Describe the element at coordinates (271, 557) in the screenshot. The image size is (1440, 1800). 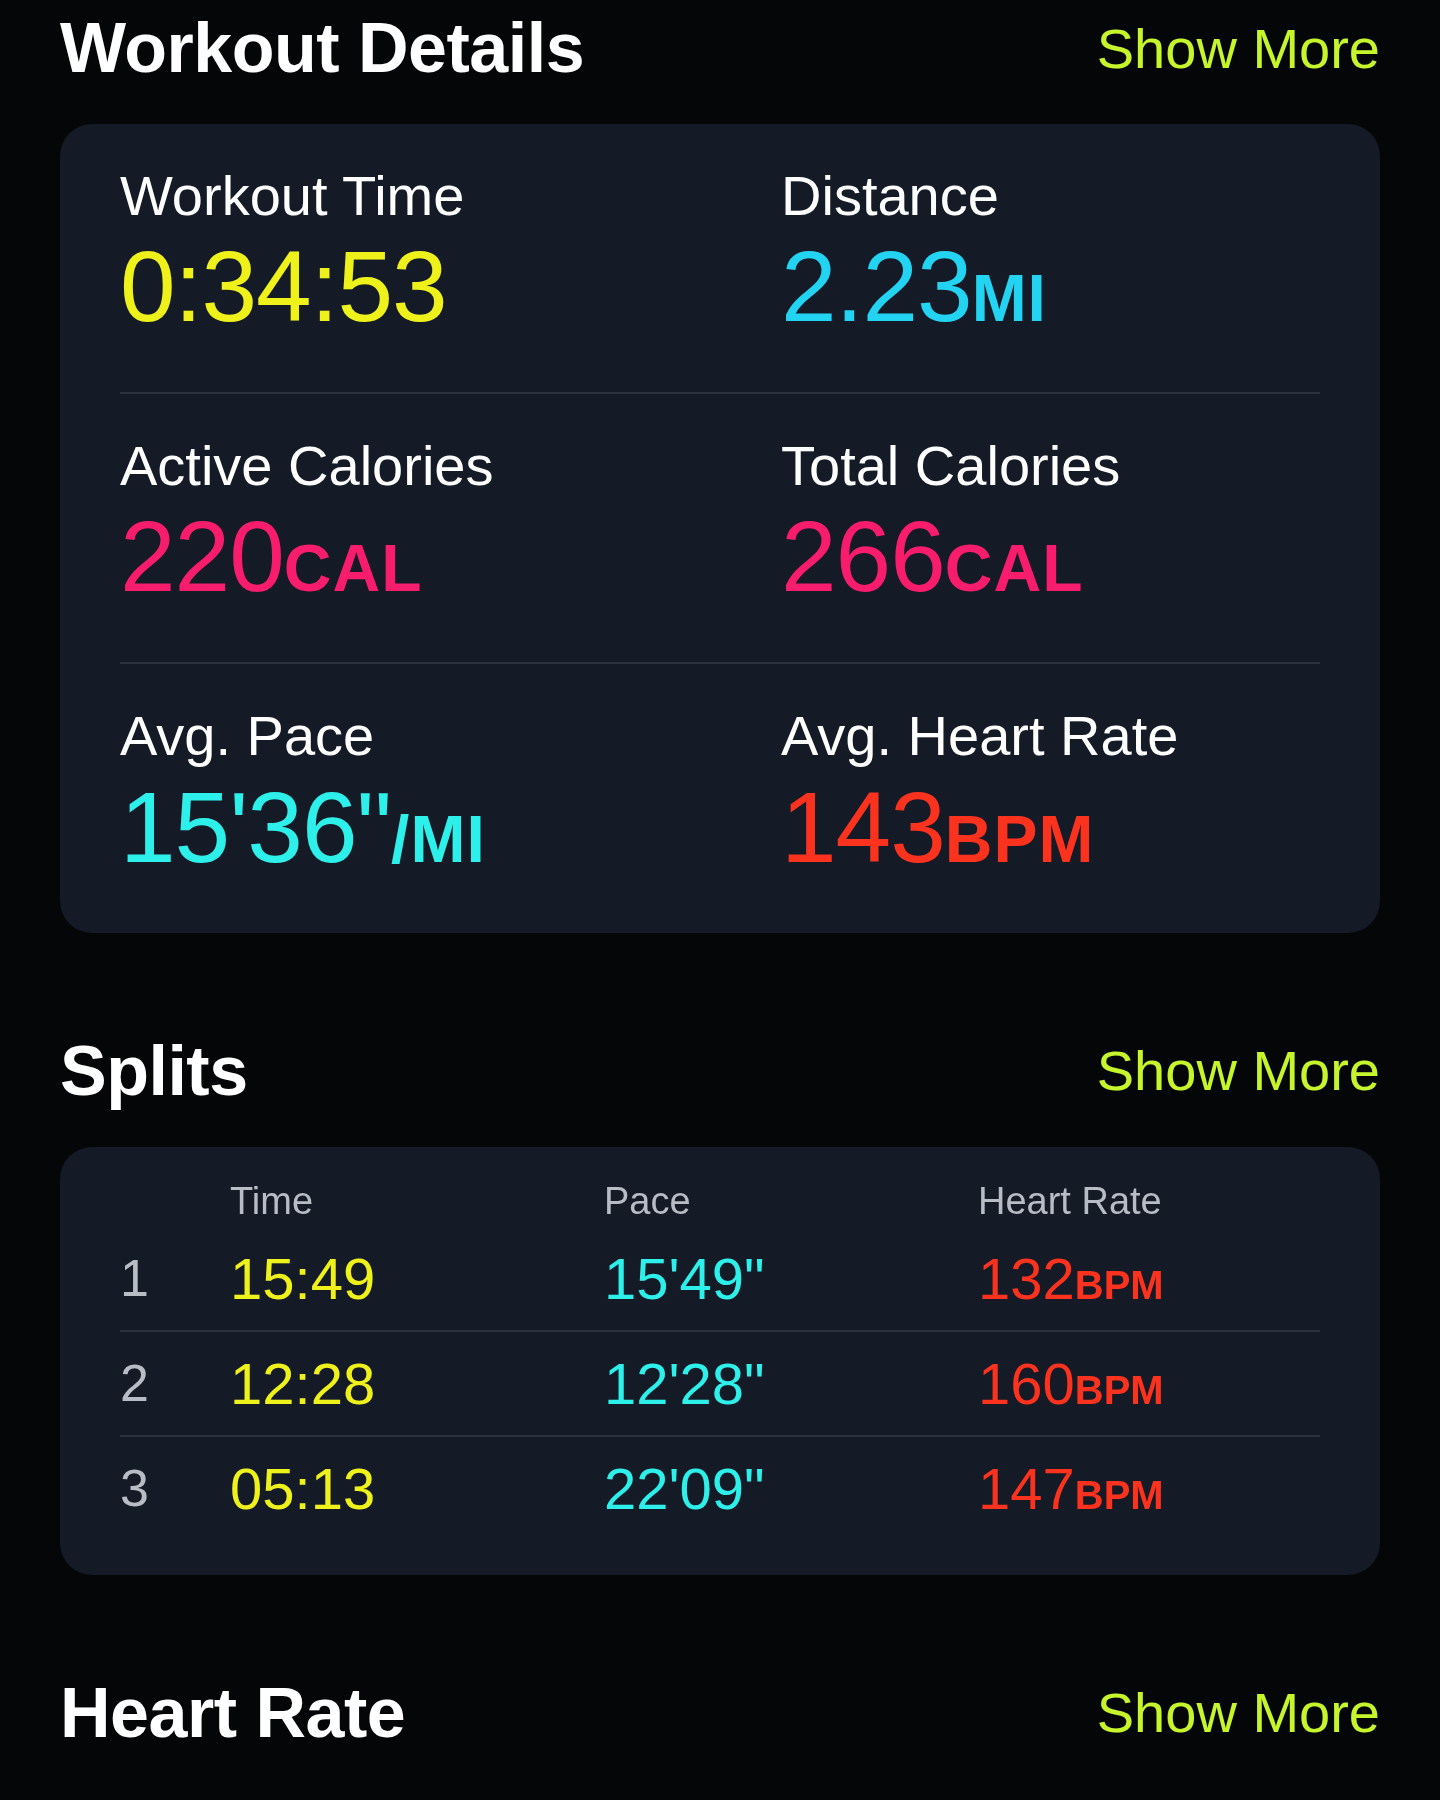
I see `metric-value: 220CAL` at that location.